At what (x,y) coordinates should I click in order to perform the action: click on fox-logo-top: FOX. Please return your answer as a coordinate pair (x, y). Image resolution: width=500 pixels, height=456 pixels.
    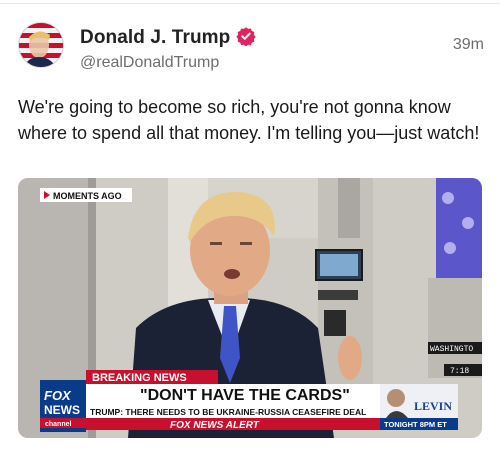
    Looking at the image, I should click on (58, 395).